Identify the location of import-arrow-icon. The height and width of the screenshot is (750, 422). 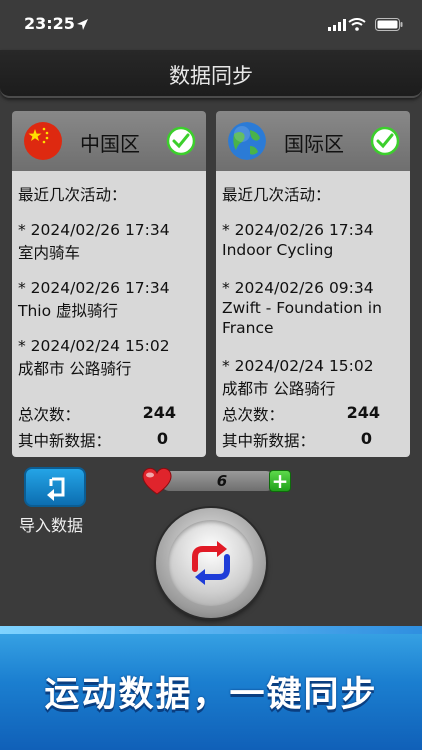
(56, 489).